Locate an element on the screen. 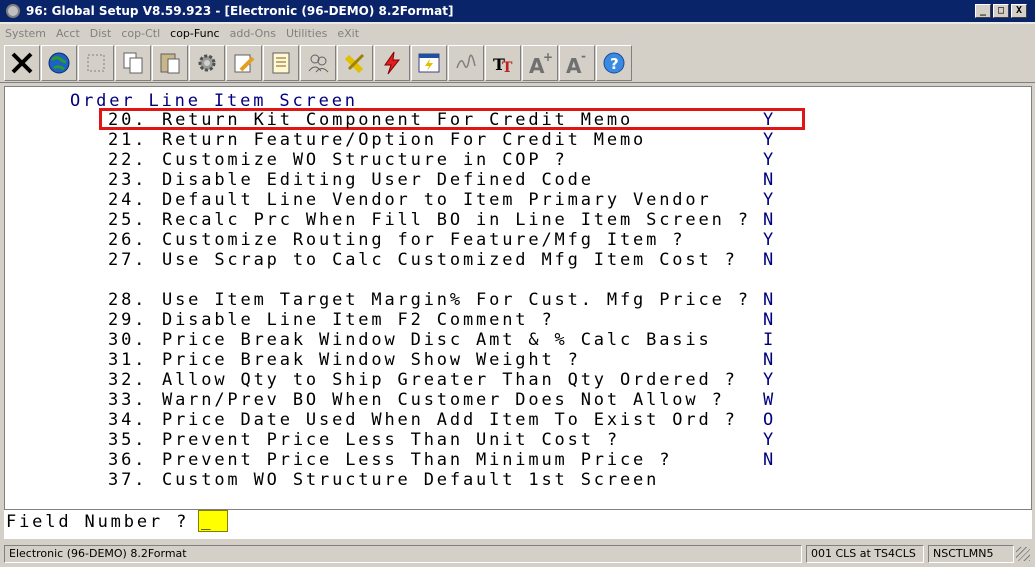  option-label: Disable Line Item F2 Comment ? is located at coordinates (358, 320).